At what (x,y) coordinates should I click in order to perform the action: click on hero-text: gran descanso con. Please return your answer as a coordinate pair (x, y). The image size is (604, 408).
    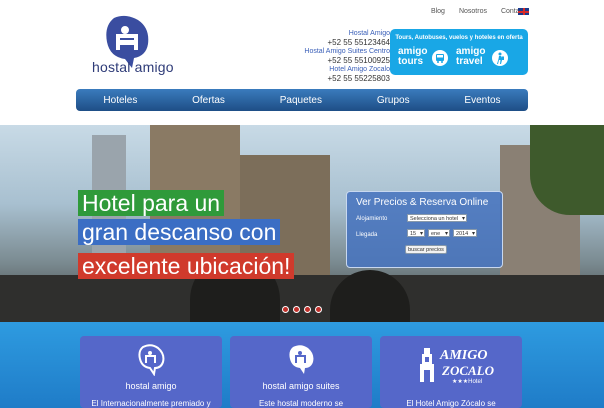
    Looking at the image, I should click on (179, 232).